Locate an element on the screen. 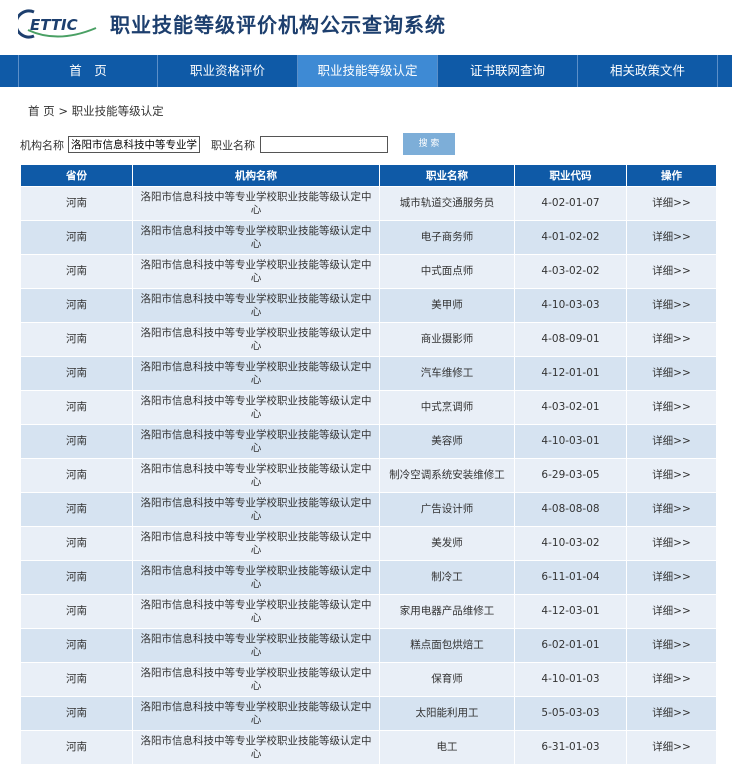  cell-job-code: 6-31-01-03 is located at coordinates (570, 747).